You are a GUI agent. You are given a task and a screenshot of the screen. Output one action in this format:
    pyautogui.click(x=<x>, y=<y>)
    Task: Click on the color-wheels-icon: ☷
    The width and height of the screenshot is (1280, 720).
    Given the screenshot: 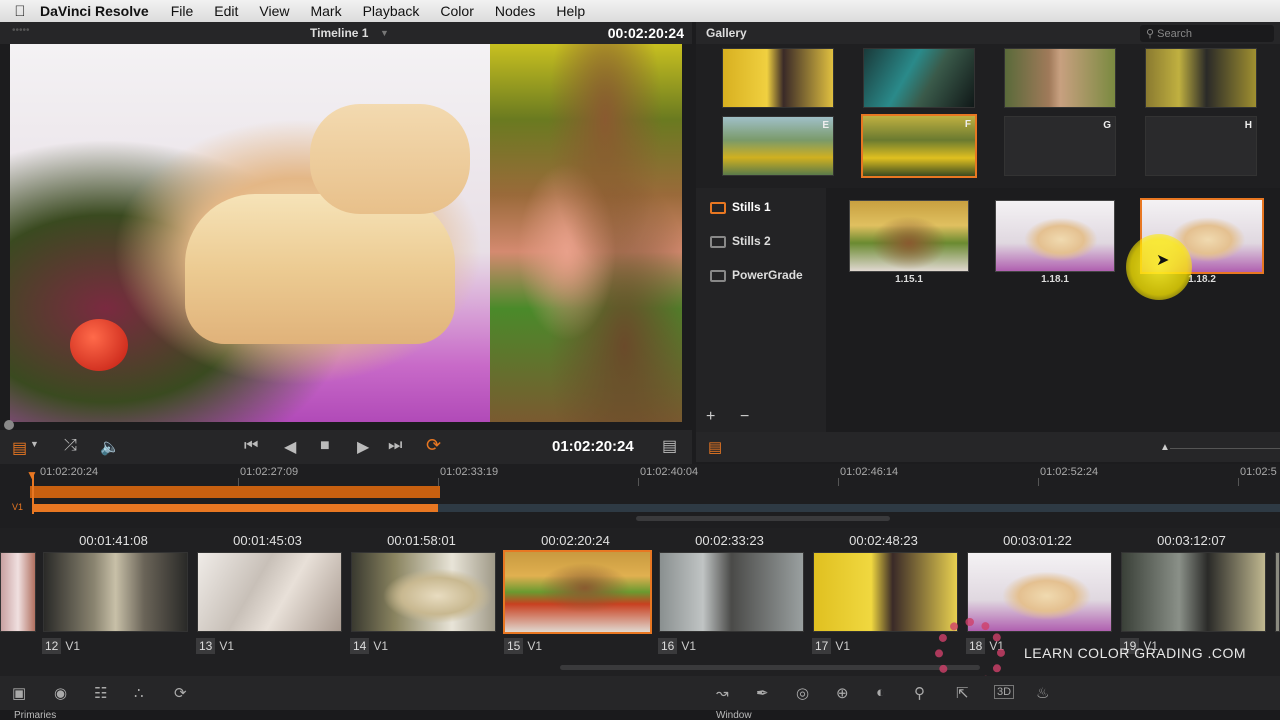 What is the action you would take?
    pyautogui.click(x=100, y=693)
    